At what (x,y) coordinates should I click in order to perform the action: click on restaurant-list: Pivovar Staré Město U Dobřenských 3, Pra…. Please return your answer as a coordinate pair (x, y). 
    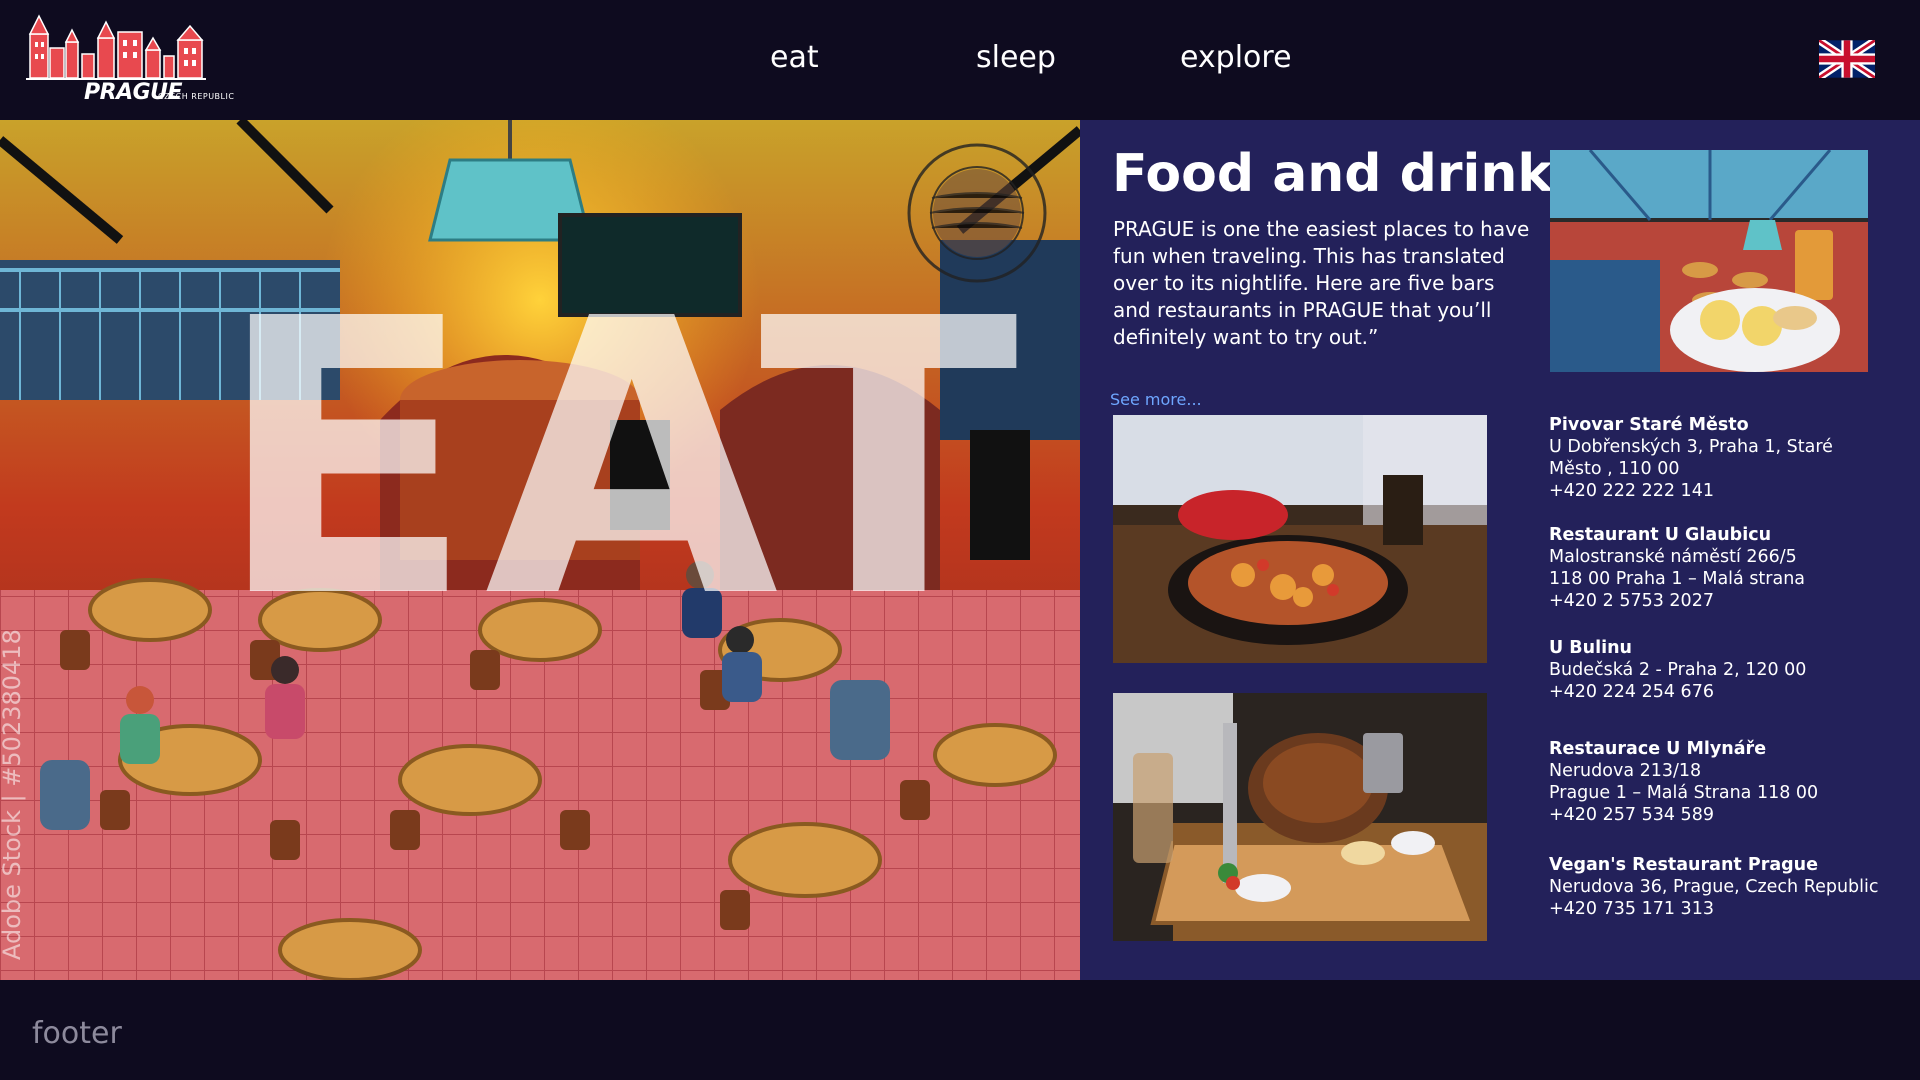
    Looking at the image, I should click on (1719, 667).